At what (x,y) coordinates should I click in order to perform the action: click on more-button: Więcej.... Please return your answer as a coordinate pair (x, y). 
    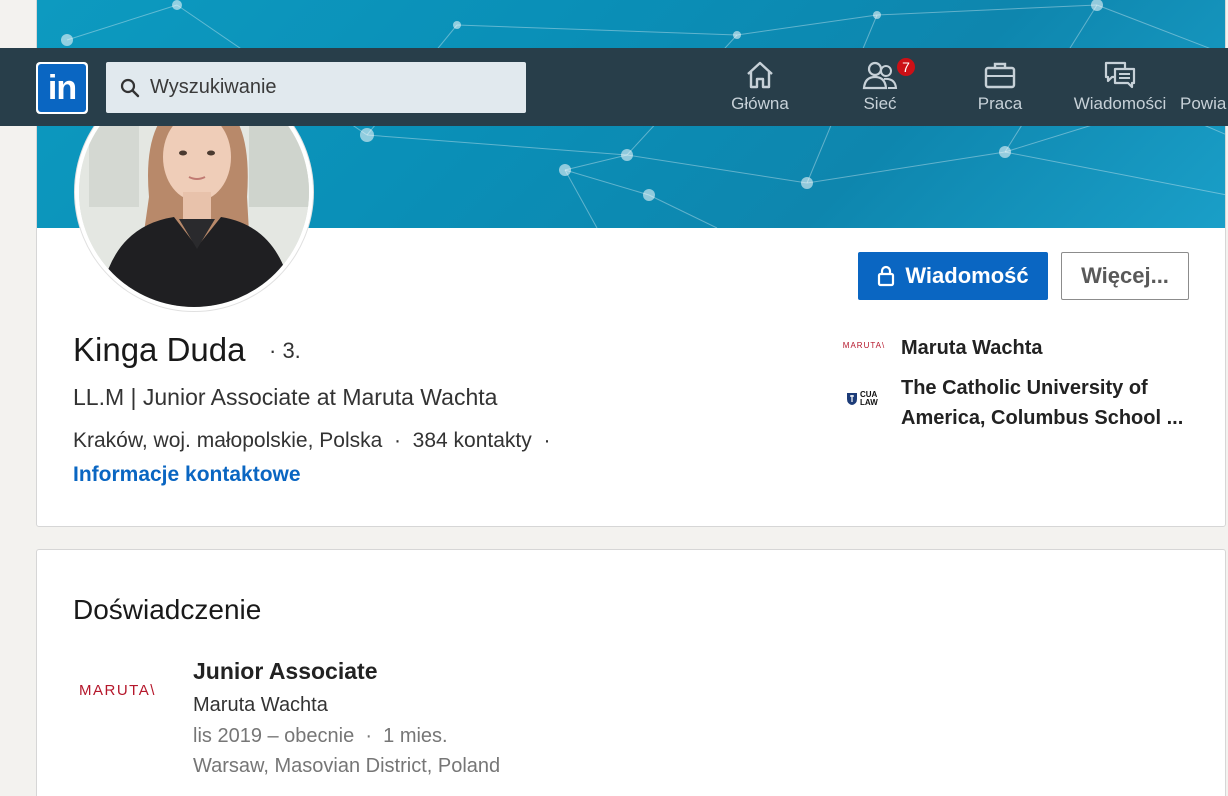
    Looking at the image, I should click on (1125, 276).